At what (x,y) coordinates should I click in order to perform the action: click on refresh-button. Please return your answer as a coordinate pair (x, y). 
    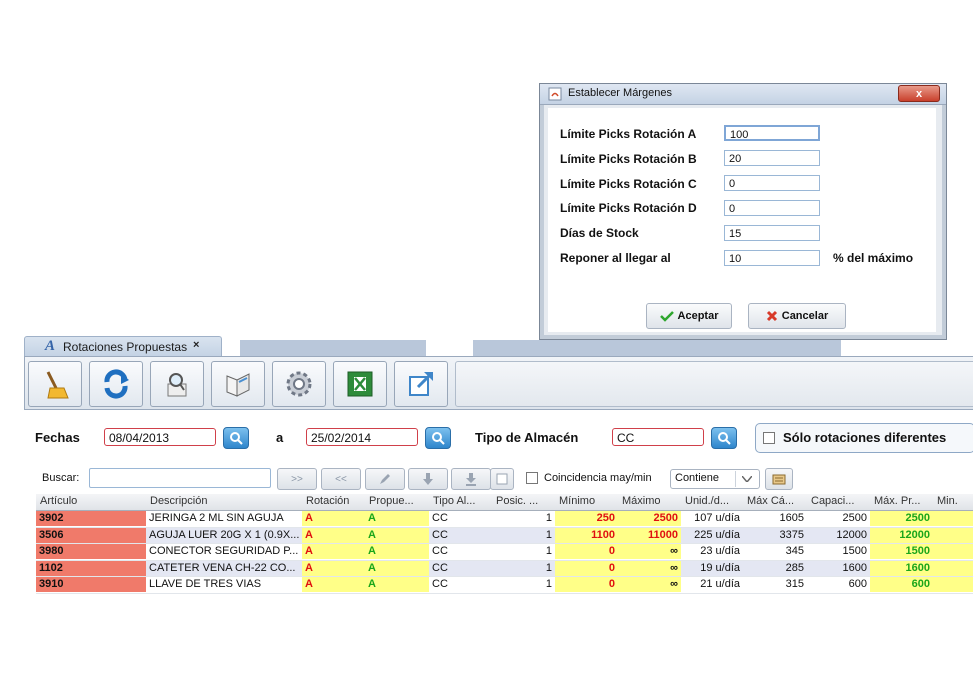
    Looking at the image, I should click on (116, 384).